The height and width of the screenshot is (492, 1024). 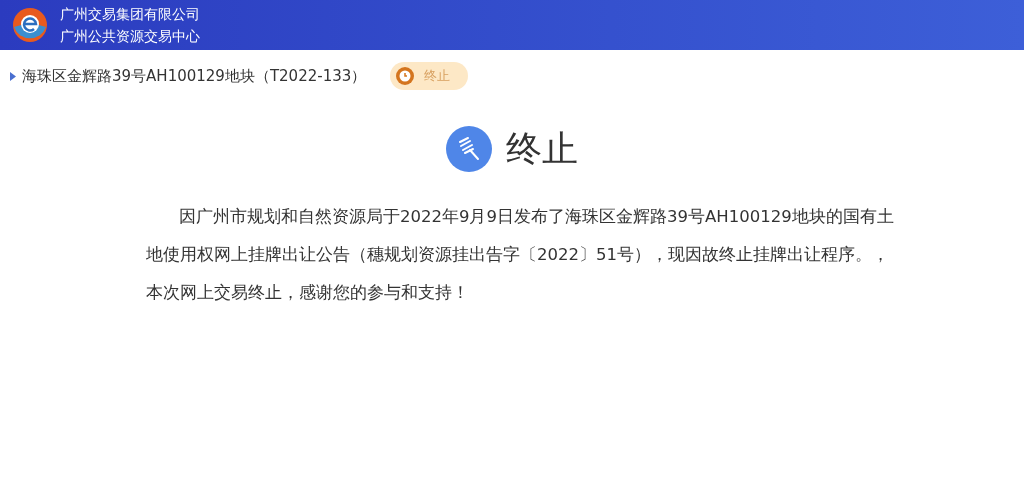 I want to click on organization-name: 广州交易集团有限公司, so click(x=130, y=14).